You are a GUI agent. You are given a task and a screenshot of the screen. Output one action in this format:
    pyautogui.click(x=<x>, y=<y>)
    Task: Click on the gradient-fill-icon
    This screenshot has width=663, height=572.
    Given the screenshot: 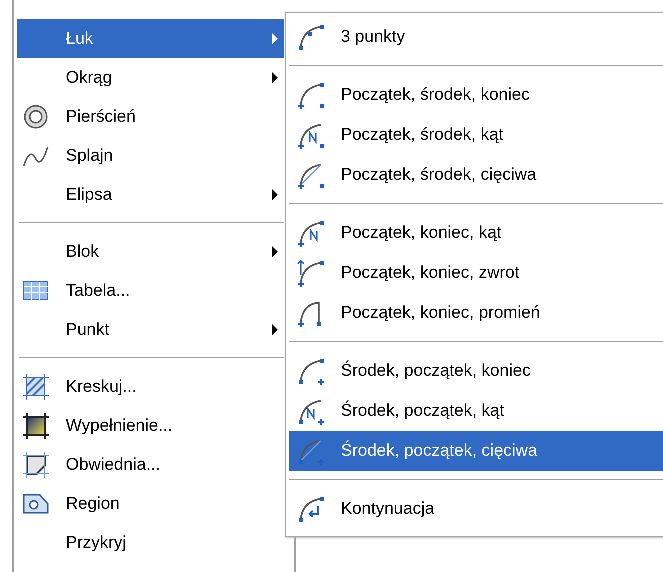 What is the action you would take?
    pyautogui.click(x=36, y=425)
    